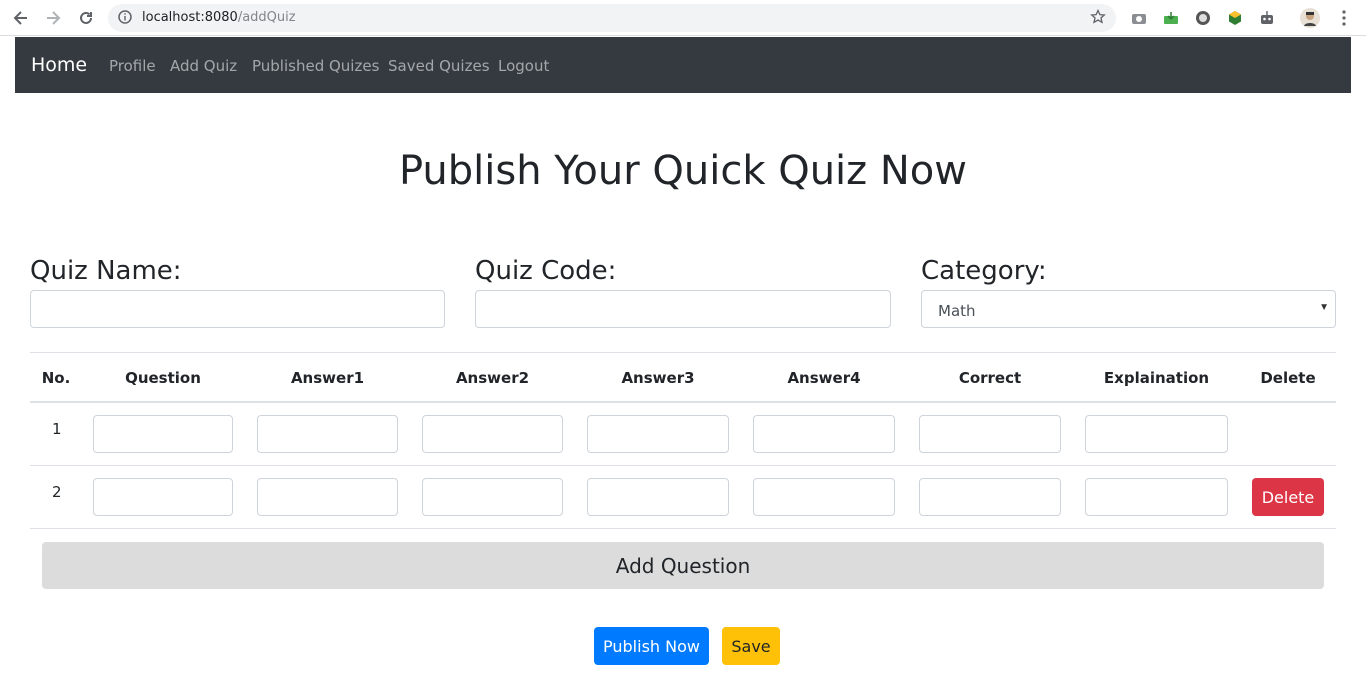 Image resolution: width=1366 pixels, height=695 pixels. Describe the element at coordinates (1156, 378) in the screenshot. I see `header-explanation: Explaination` at that location.